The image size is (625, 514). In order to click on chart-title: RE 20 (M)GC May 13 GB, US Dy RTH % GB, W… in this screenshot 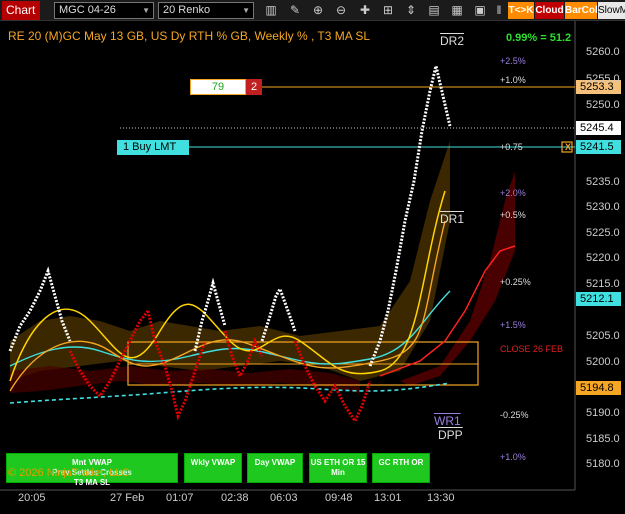, I will do `click(189, 36)`.